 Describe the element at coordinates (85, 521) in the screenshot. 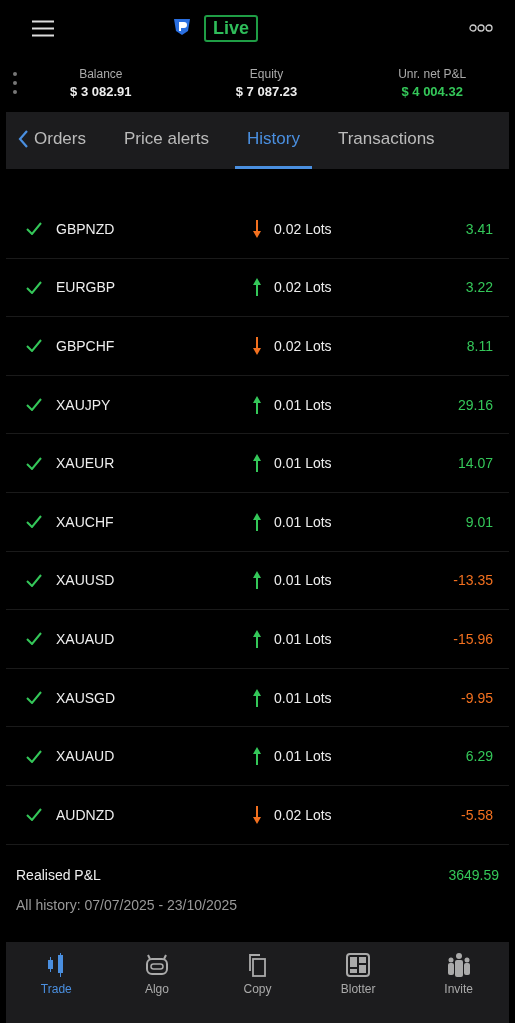

I see `symbol-text: XAUCHF` at that location.